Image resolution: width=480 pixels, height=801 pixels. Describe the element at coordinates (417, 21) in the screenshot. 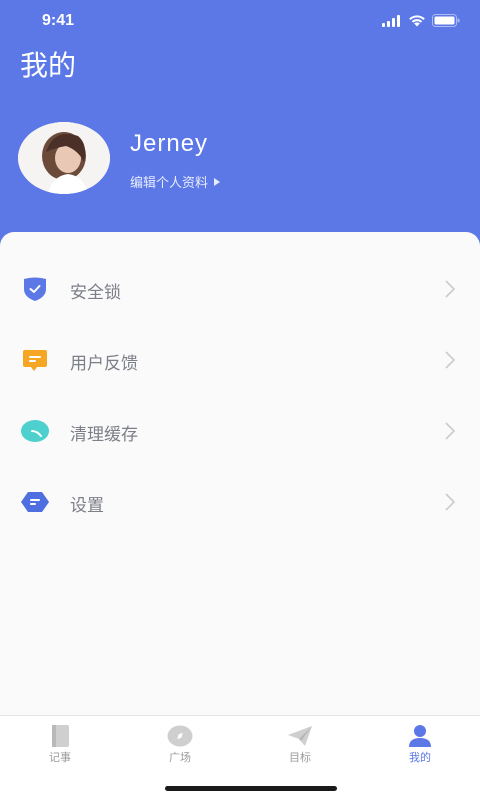

I see `wifi-icon` at that location.